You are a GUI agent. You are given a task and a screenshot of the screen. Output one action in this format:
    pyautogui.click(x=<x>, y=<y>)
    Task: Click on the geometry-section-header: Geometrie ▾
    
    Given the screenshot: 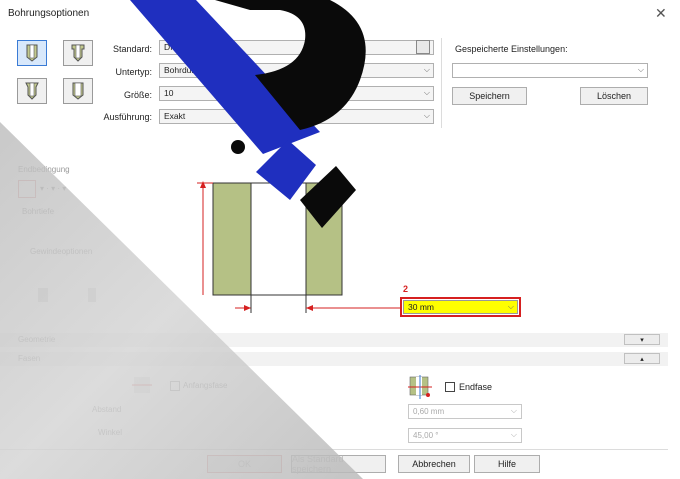 What is the action you would take?
    pyautogui.click(x=334, y=340)
    